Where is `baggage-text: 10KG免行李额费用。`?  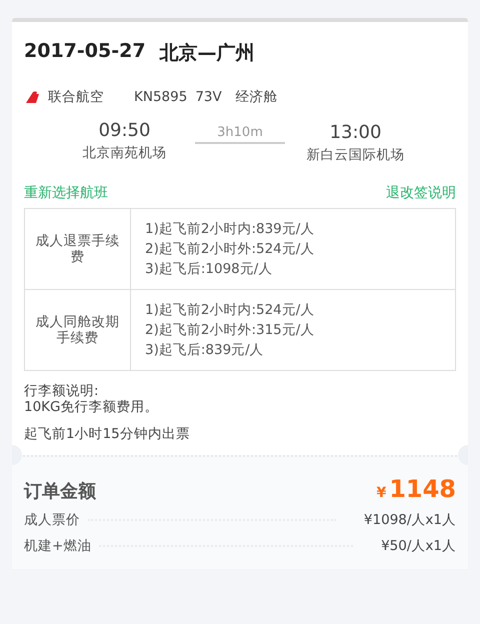 baggage-text: 10KG免行李额费用。 is located at coordinates (92, 407).